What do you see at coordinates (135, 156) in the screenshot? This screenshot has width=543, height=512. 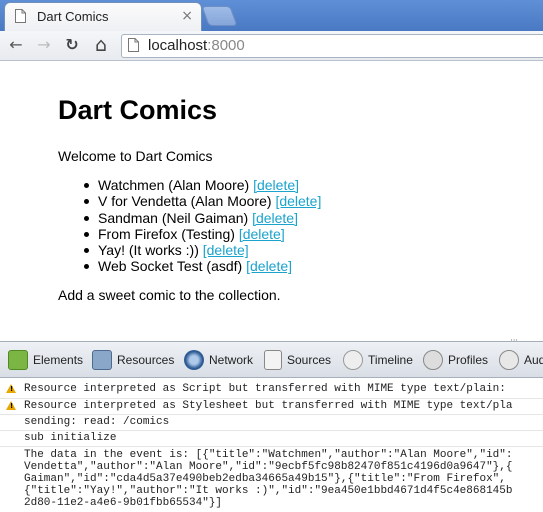 I see `welcome-text: Welcome to Dart Comics` at bounding box center [135, 156].